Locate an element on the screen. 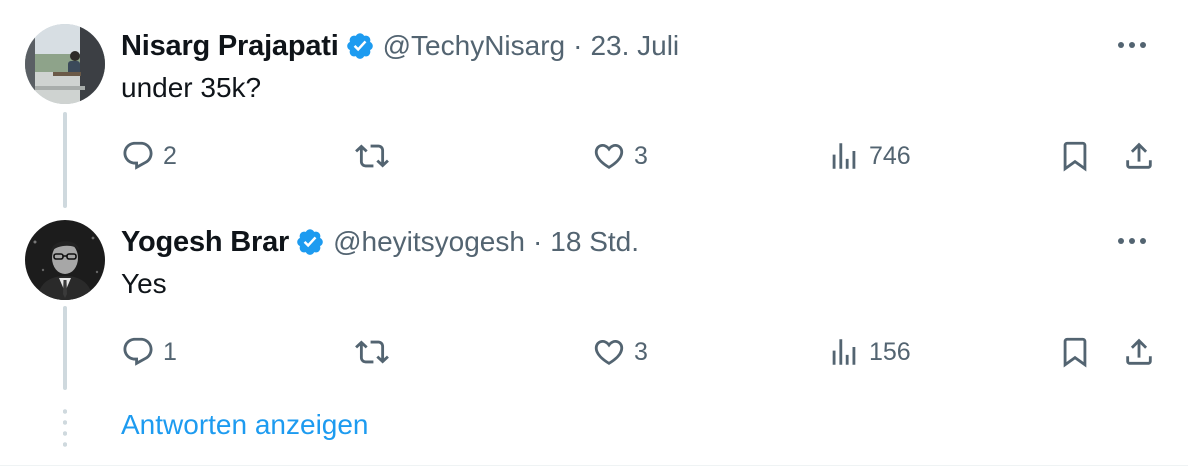  views-count: 746 is located at coordinates (890, 155).